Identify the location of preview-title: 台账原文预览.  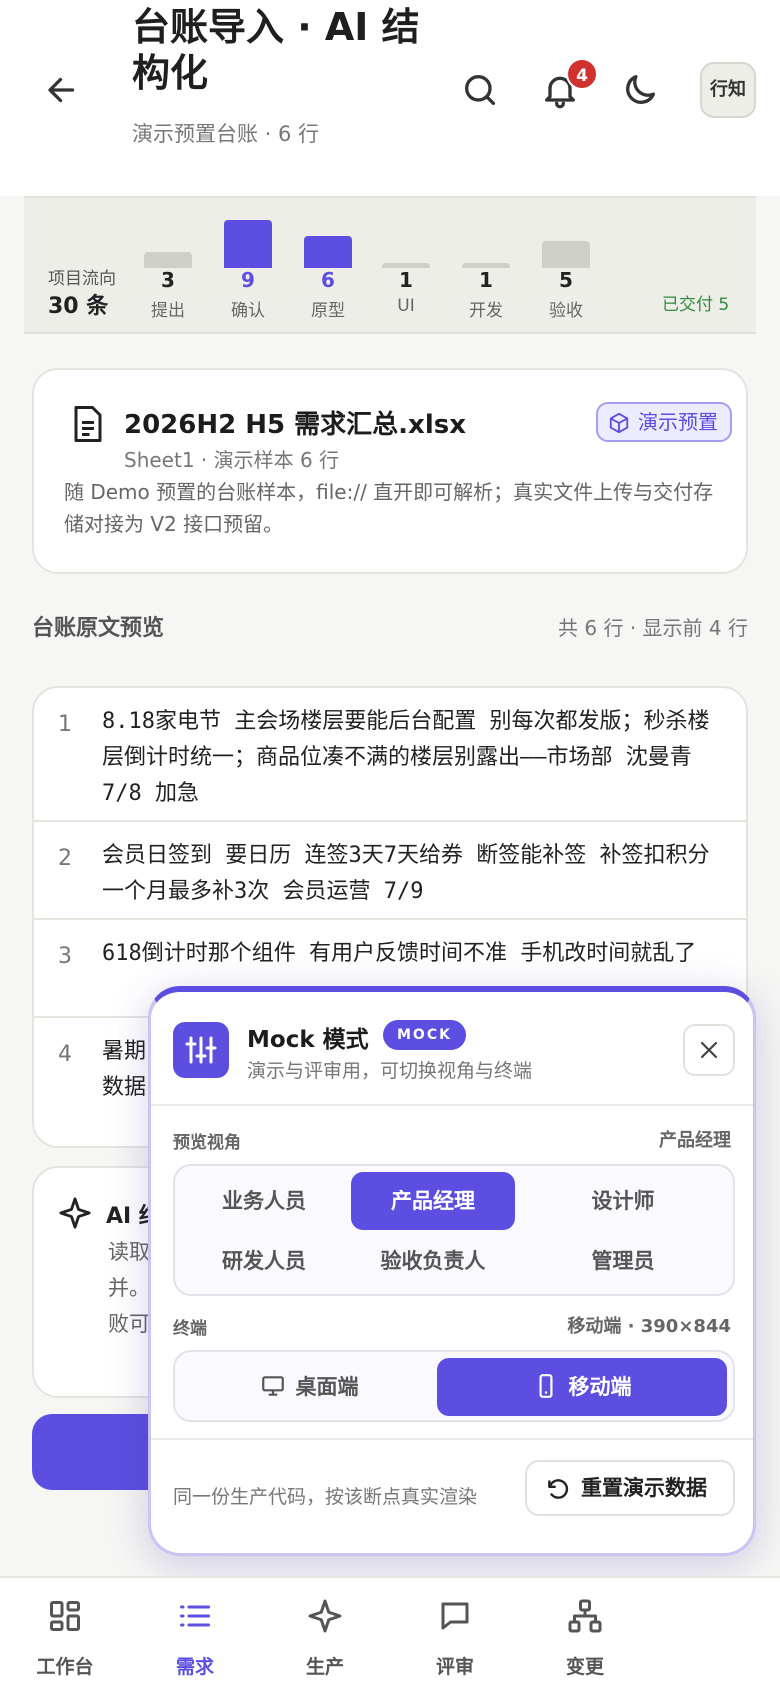
(98, 628).